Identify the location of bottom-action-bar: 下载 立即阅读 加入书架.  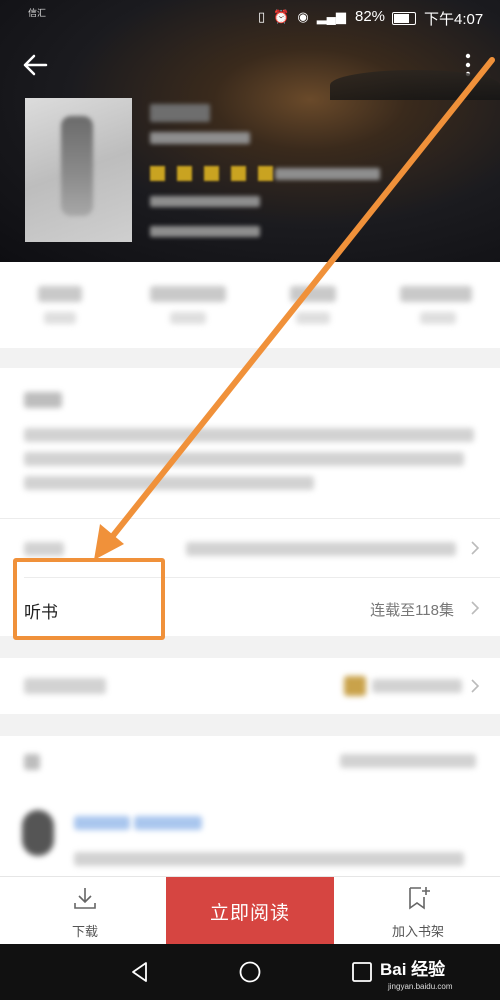
(250, 910).